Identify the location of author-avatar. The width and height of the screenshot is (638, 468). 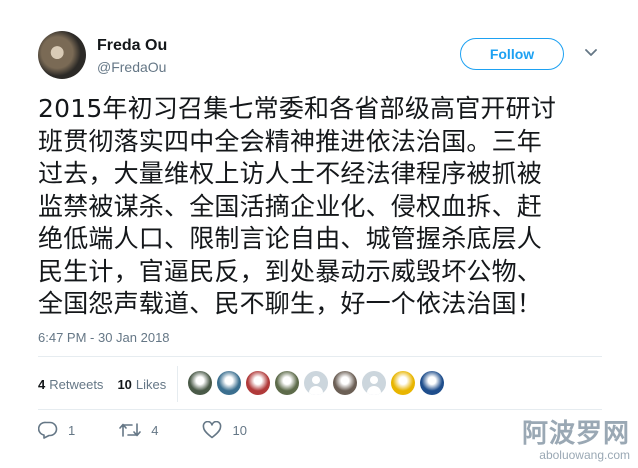
(62, 55).